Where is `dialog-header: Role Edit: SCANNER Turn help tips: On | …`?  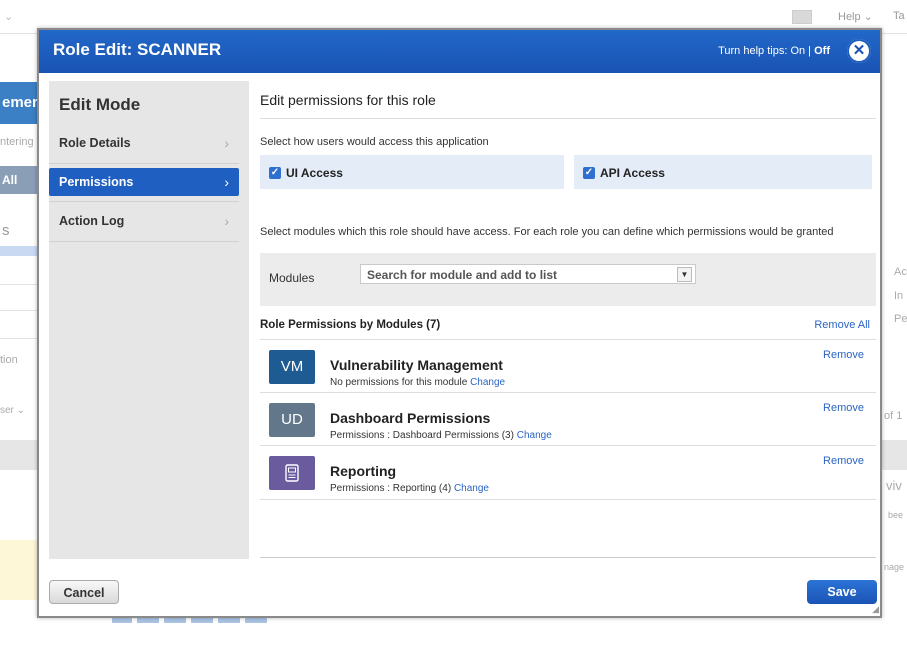
dialog-header: Role Edit: SCANNER Turn help tips: On | … is located at coordinates (459, 51).